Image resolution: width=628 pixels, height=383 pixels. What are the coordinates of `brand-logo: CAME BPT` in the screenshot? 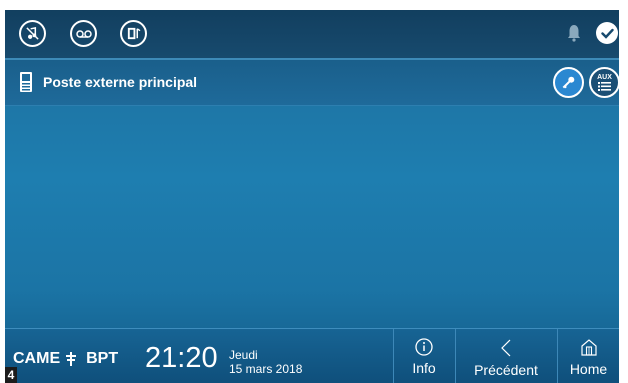 It's located at (66, 358).